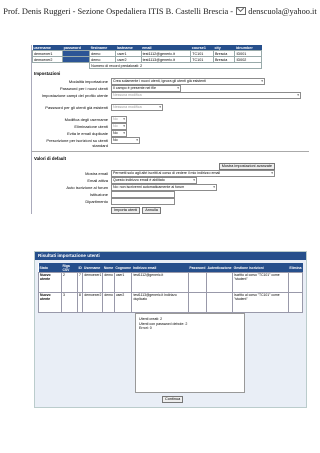 This screenshot has height=453, width=320. I want to click on cancel-button: Annulla, so click(151, 210).